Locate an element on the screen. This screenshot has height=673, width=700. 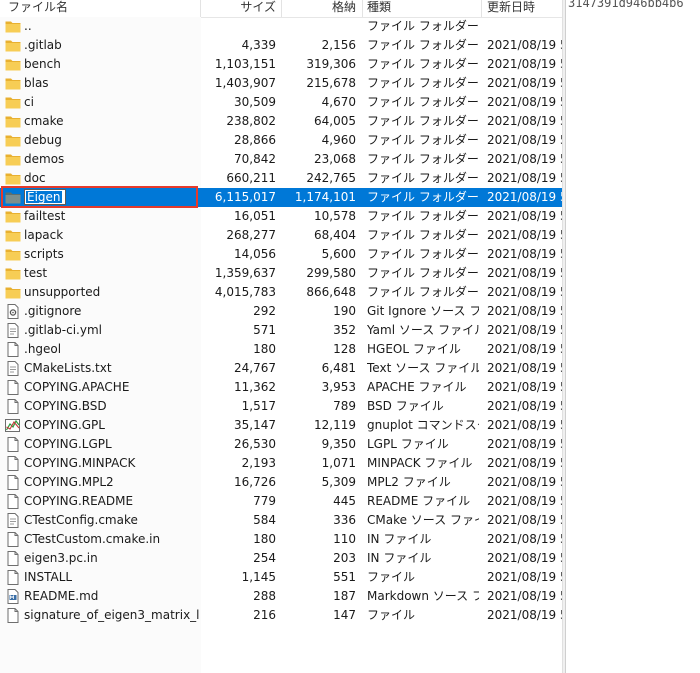
column-header-compressed: 格納 is located at coordinates (319, 8).